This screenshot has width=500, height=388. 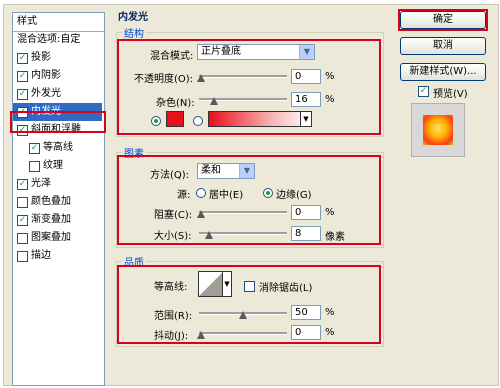 What do you see at coordinates (330, 312) in the screenshot?
I see `range-unit: %` at bounding box center [330, 312].